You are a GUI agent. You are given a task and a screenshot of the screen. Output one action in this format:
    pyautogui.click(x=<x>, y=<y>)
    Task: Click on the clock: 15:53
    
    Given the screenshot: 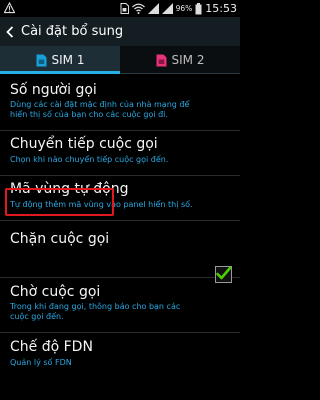 What is the action you would take?
    pyautogui.click(x=221, y=8)
    